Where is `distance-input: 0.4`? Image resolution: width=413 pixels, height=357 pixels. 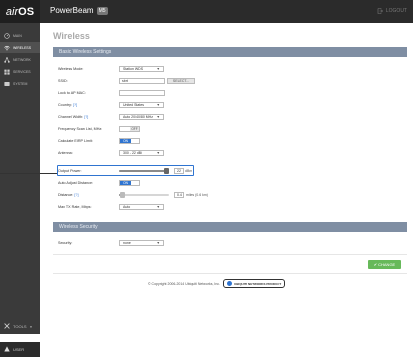 distance-input: 0.4 is located at coordinates (179, 195).